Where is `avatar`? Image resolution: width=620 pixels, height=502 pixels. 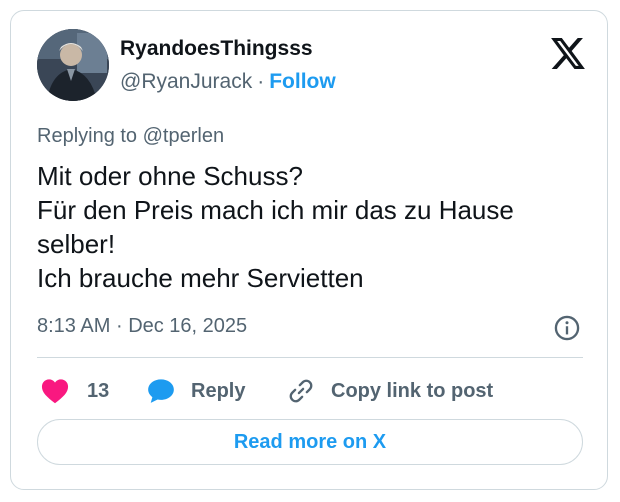
avatar is located at coordinates (73, 65).